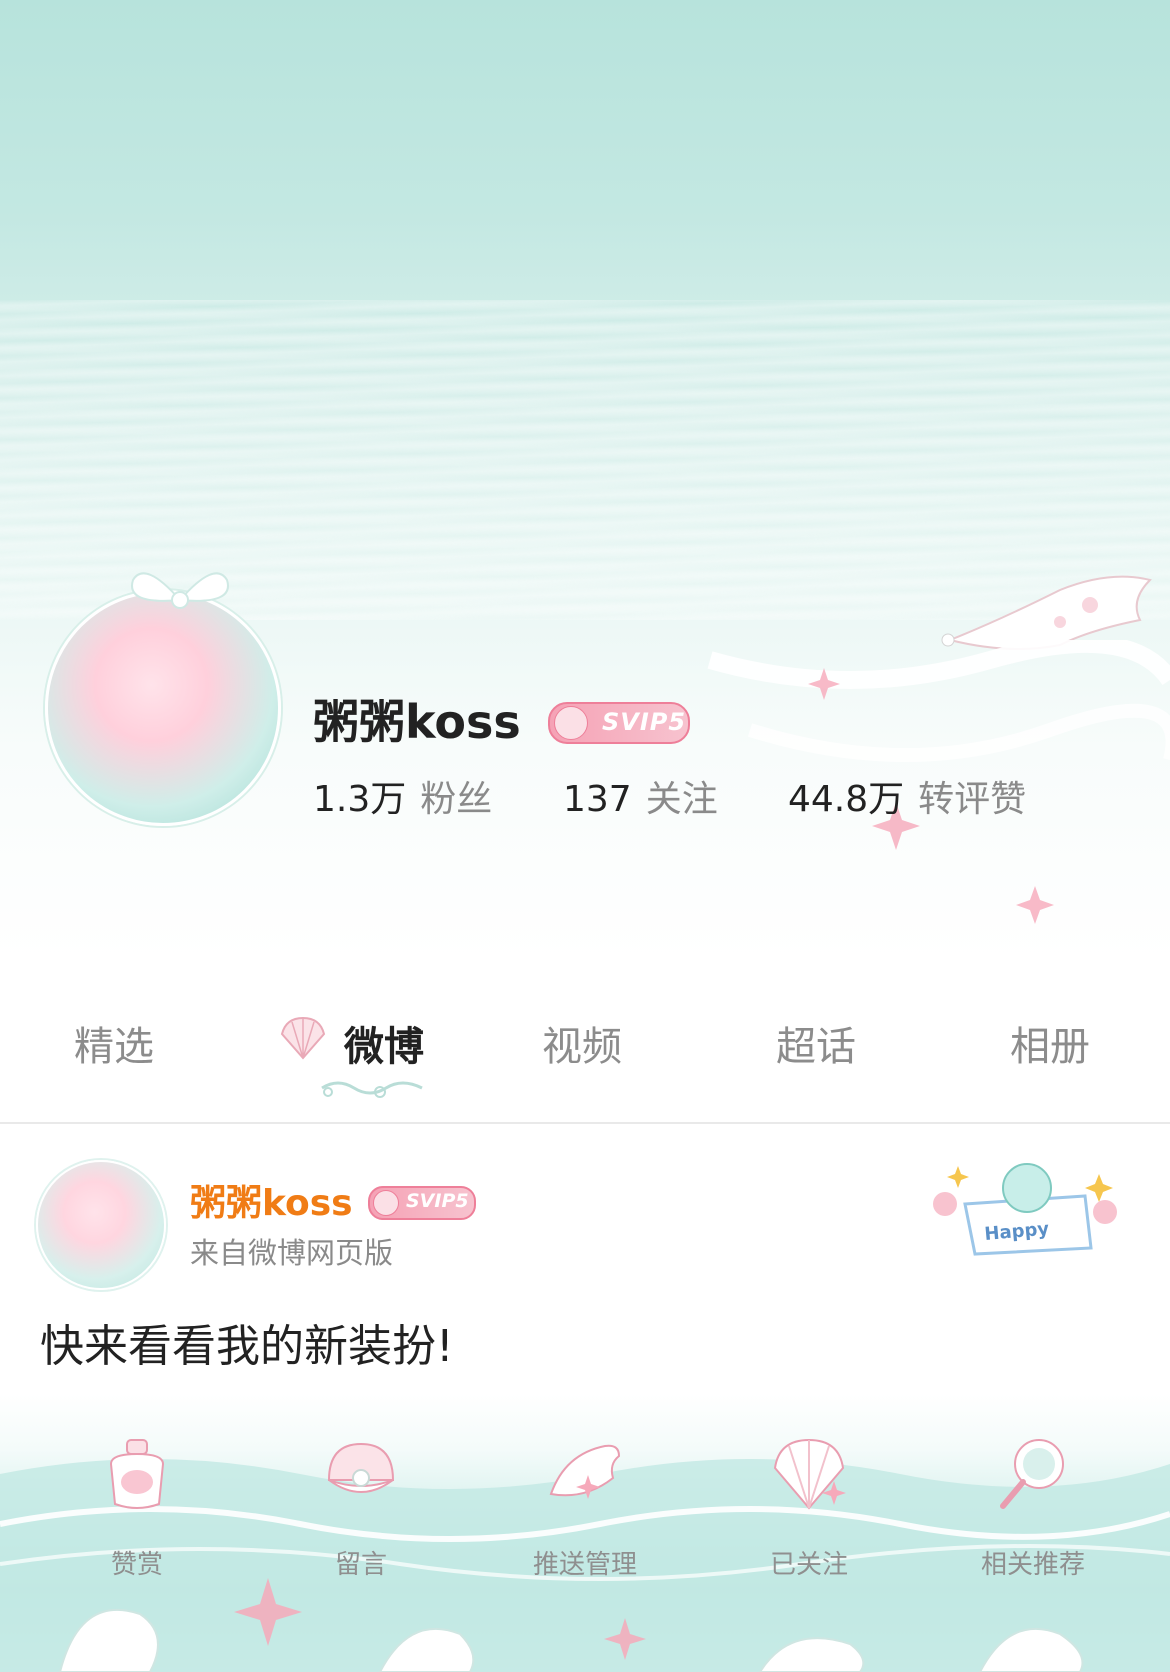  What do you see at coordinates (809, 1474) in the screenshot?
I see `scallop-icon` at bounding box center [809, 1474].